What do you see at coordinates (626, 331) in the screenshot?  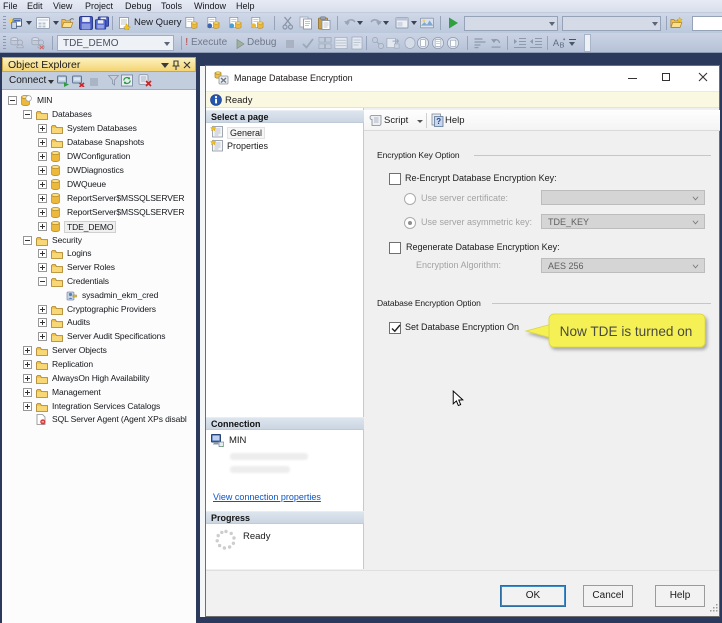 I see `svg-text: Now TDE is turned on` at bounding box center [626, 331].